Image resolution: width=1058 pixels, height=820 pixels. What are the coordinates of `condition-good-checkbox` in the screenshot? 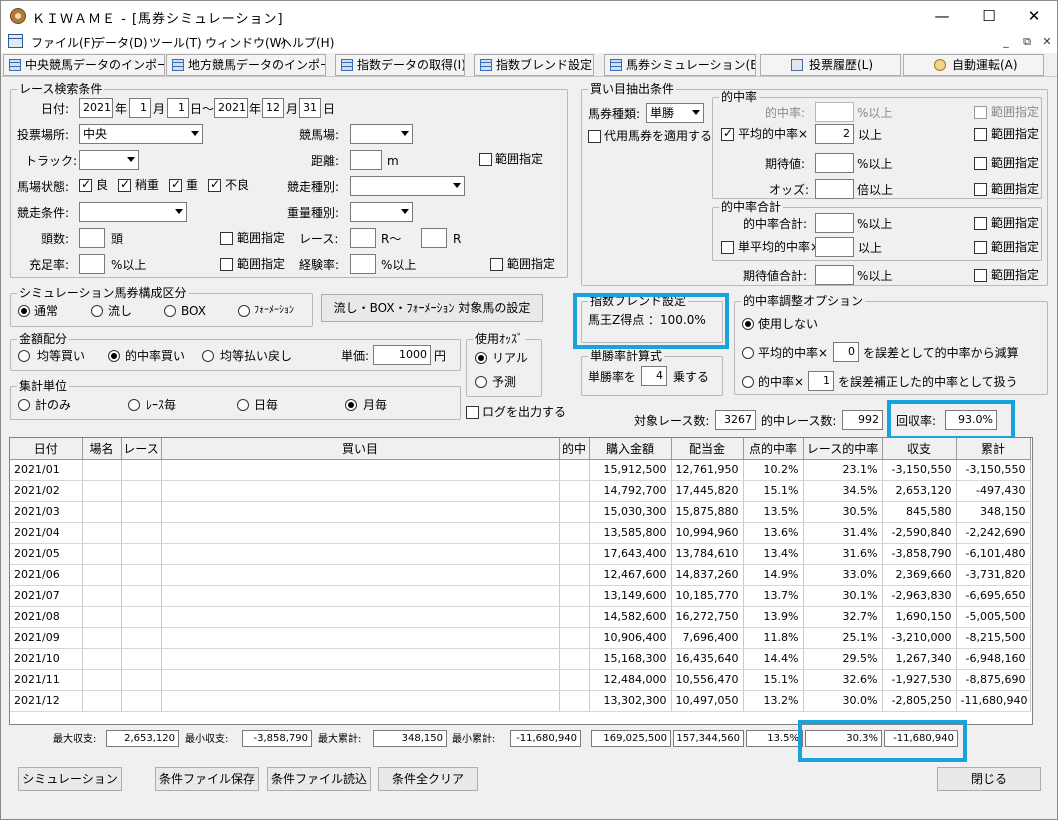 It's located at (85, 184).